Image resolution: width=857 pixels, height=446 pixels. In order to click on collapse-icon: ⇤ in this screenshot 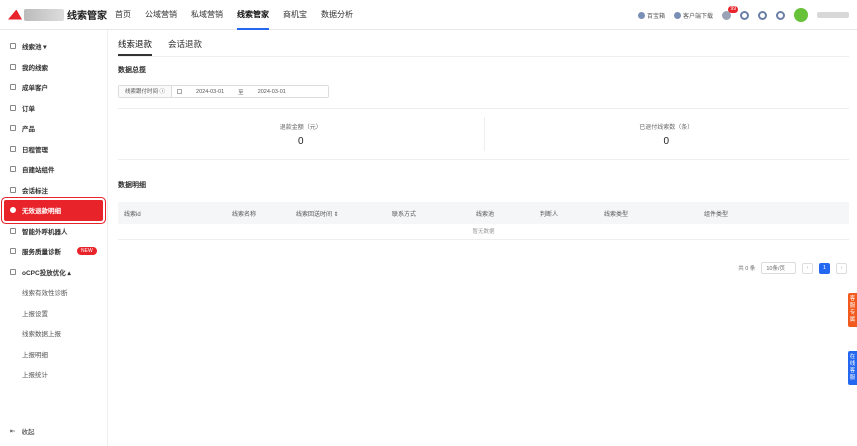, I will do `click(13, 431)`.